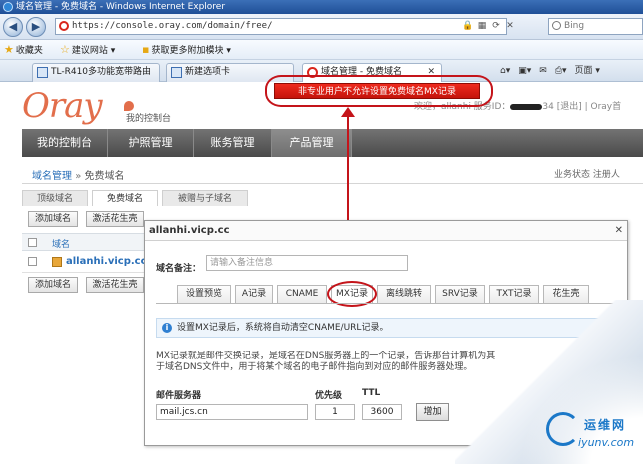 The image size is (643, 464). I want to click on breadcrumb-current: 免费域名, so click(104, 176).